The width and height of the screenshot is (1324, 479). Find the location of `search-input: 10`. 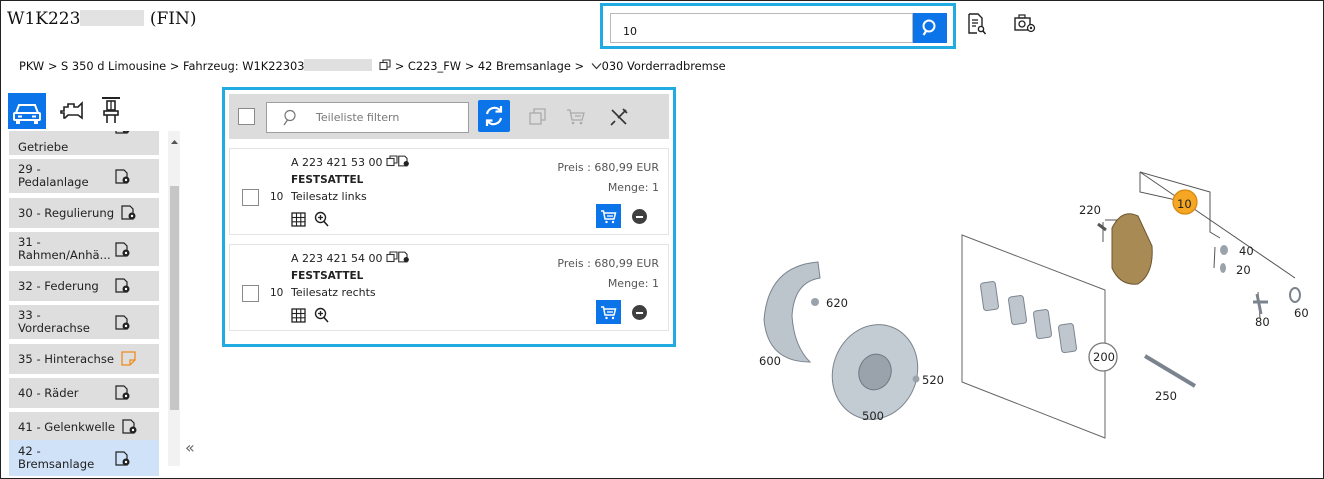

search-input: 10 is located at coordinates (761, 28).